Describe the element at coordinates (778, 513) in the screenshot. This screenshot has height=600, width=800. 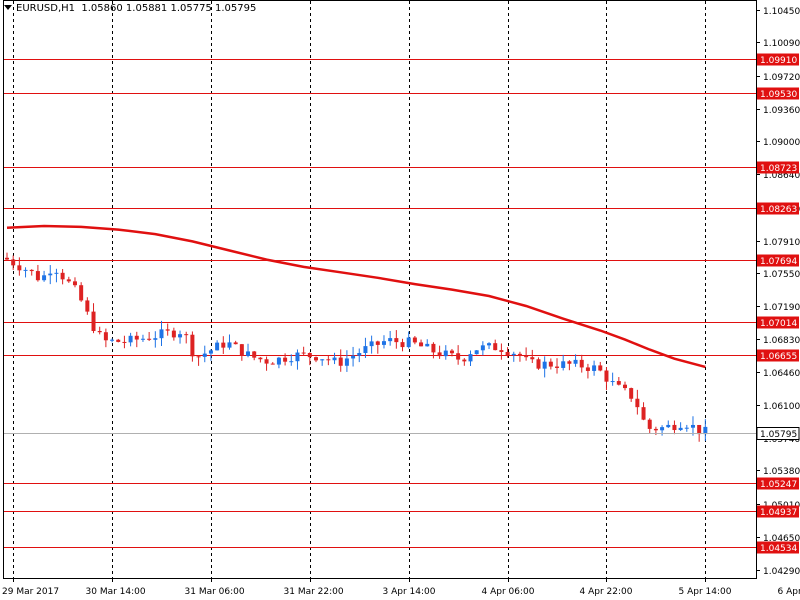
I see `level-label-text: 1.04937` at that location.